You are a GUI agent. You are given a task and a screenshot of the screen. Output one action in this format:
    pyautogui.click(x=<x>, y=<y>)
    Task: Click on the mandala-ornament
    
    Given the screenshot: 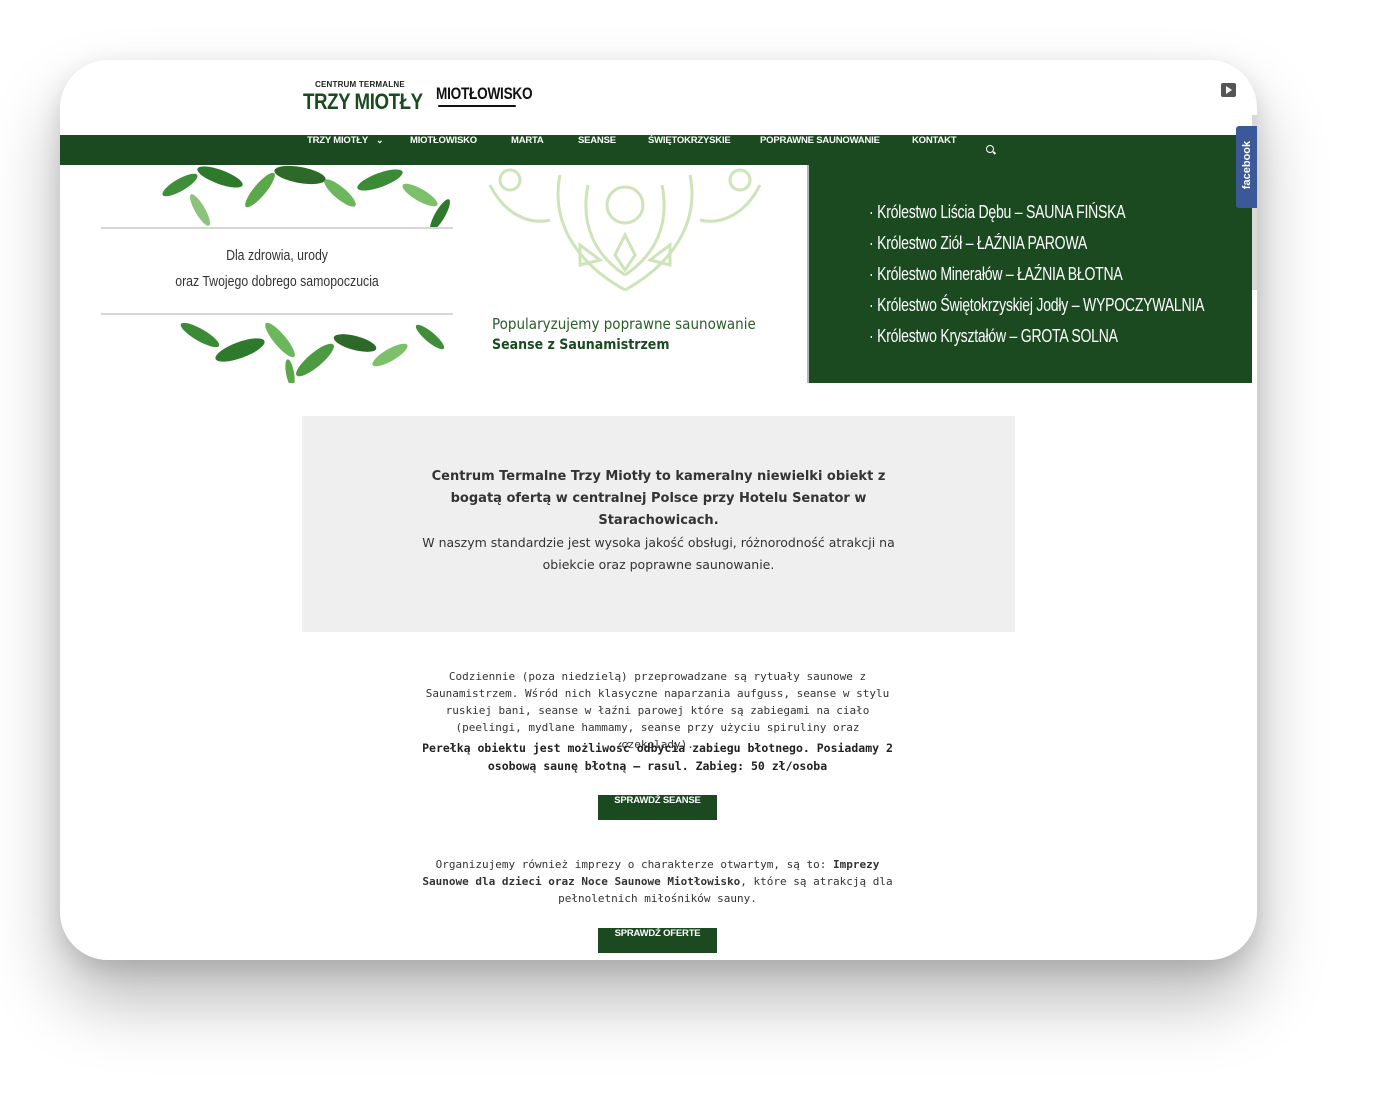 What is the action you would take?
    pyautogui.click(x=625, y=230)
    